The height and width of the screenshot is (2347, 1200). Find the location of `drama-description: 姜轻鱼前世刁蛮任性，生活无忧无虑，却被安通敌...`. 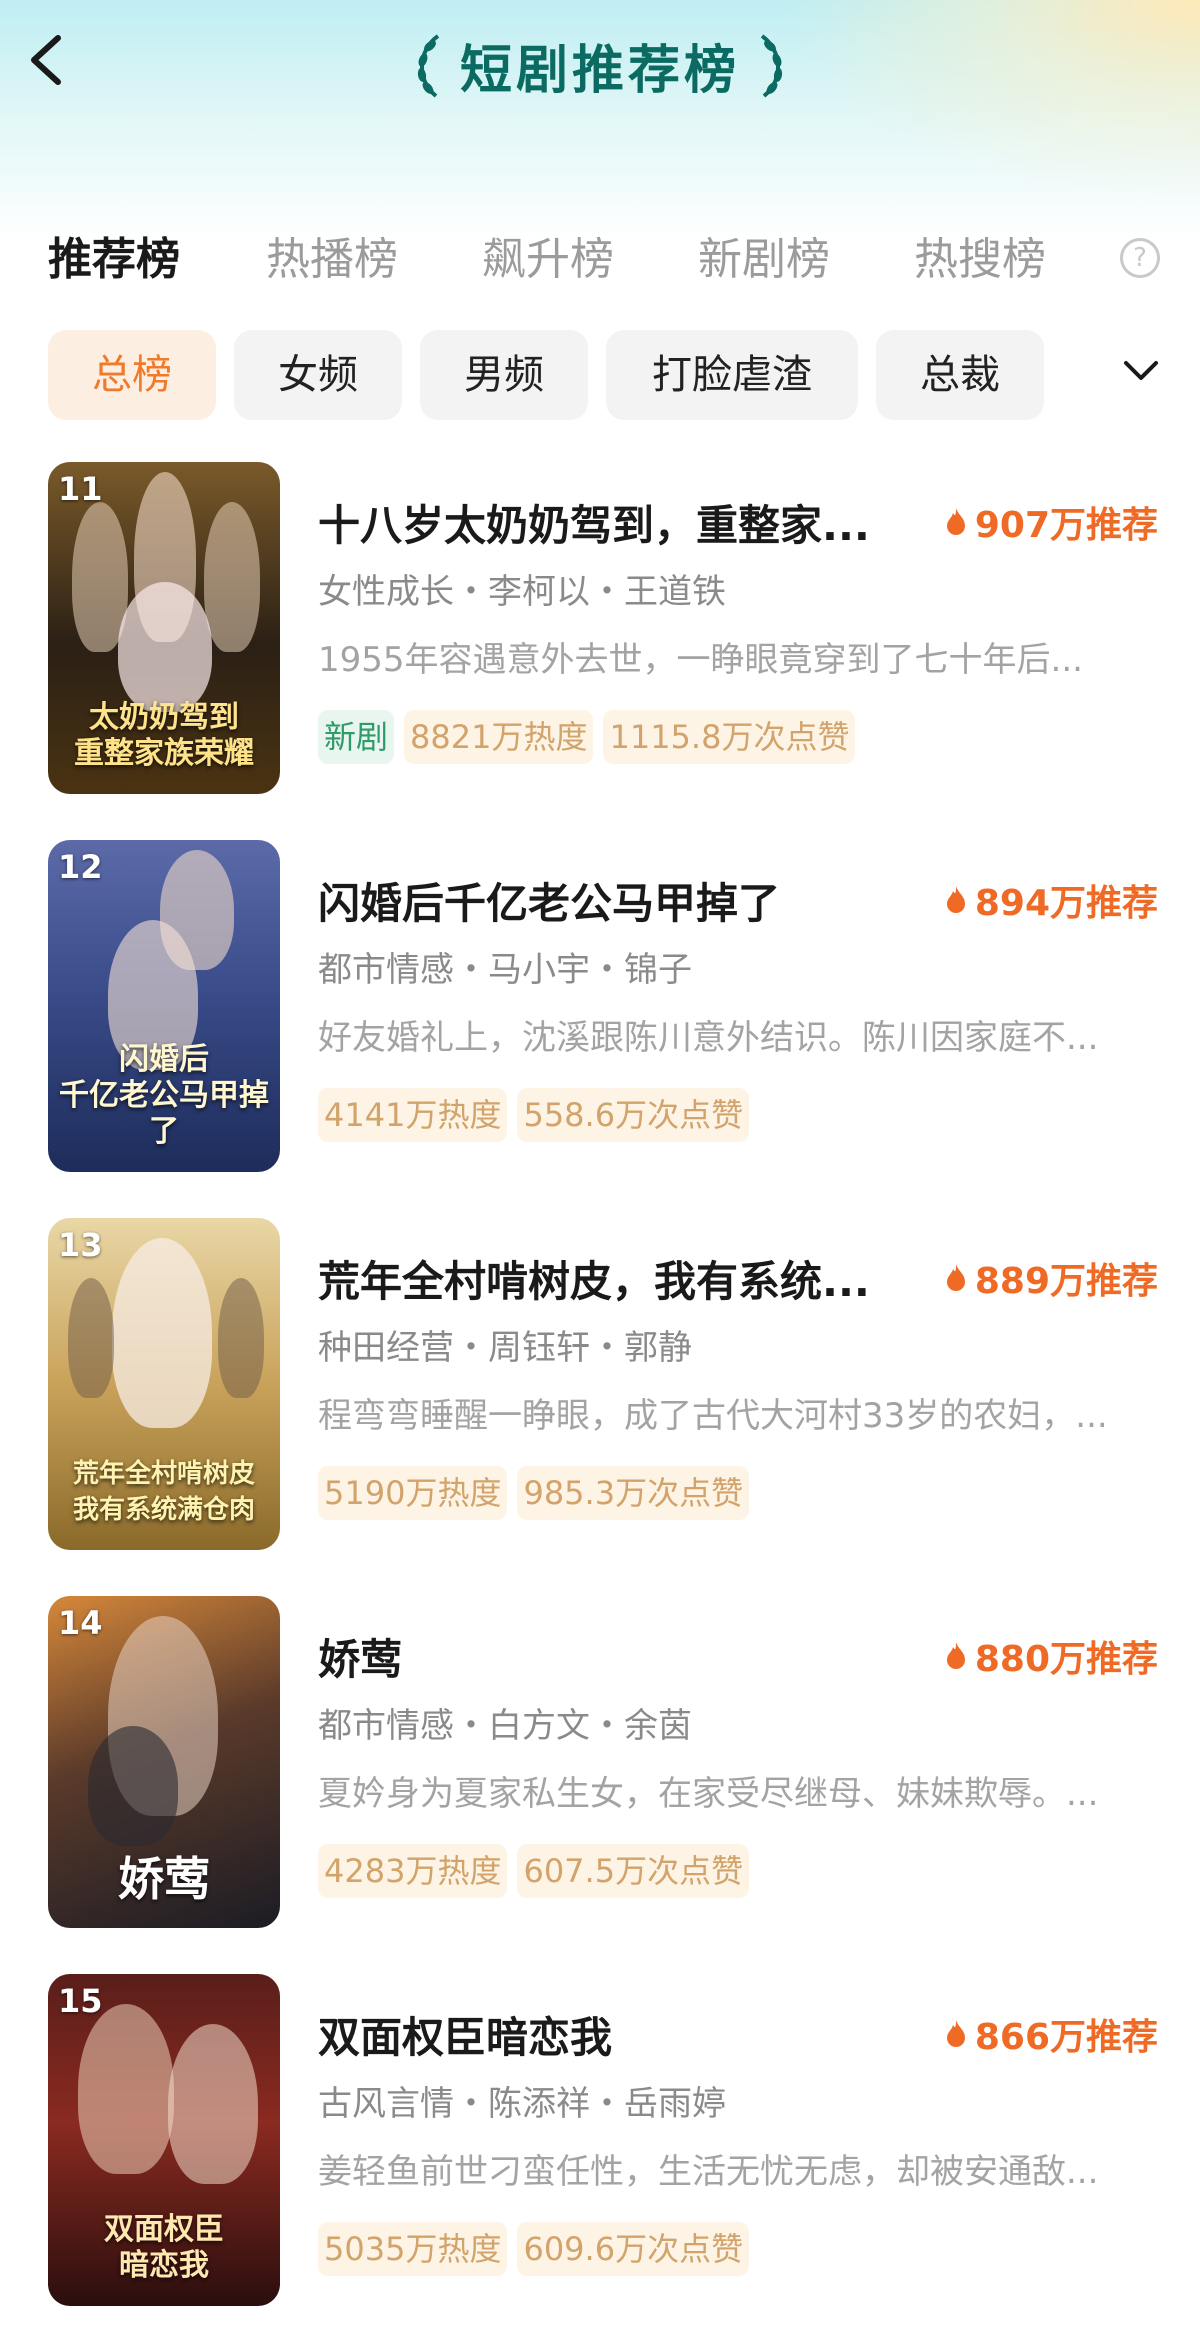

drama-description: 姜轻鱼前世刁蛮任性，生活无忧无虑，却被安通敌... is located at coordinates (708, 2172).